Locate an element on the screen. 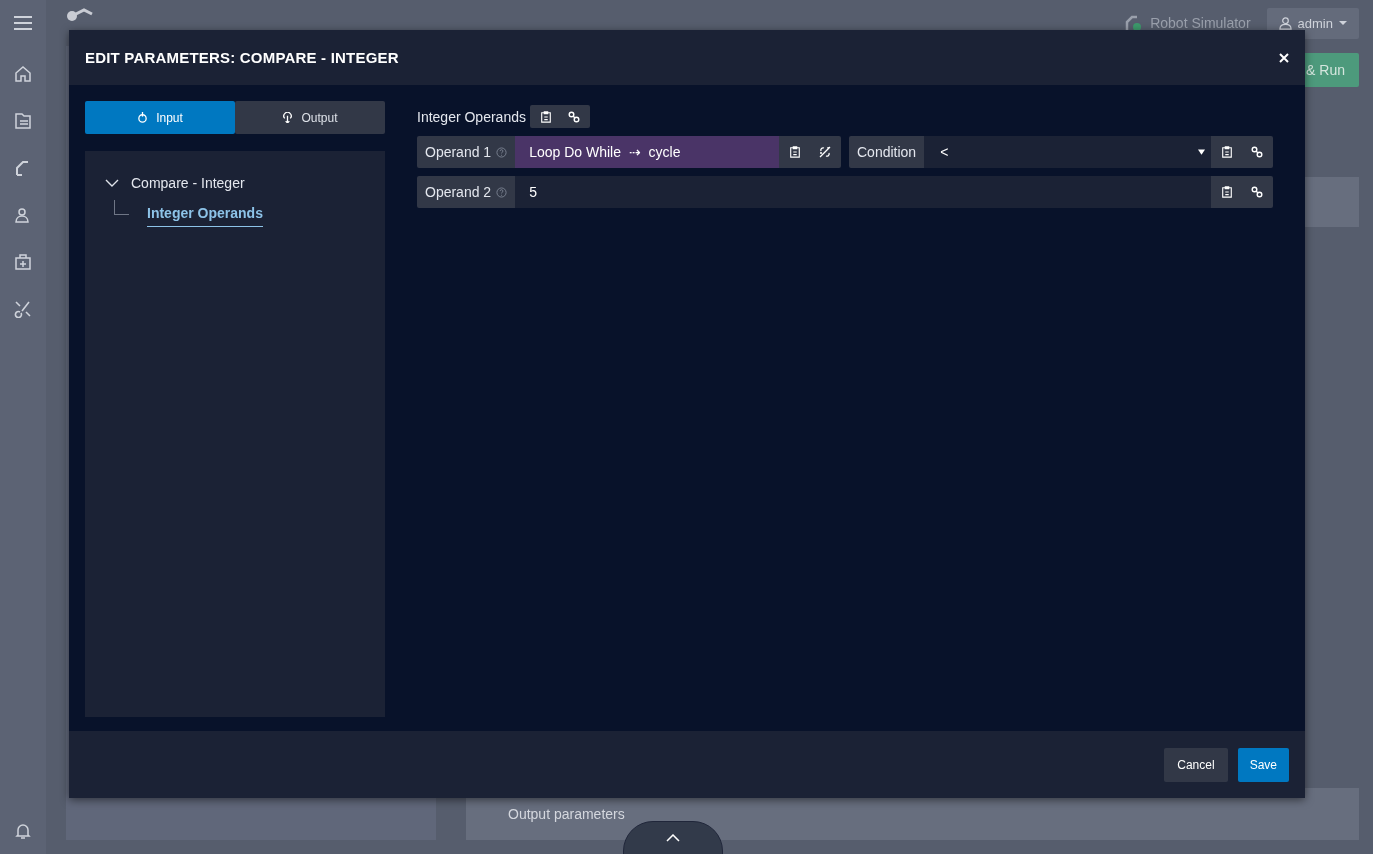 This screenshot has width=1373, height=854. tree-item: Compare - Integer is located at coordinates (188, 183).